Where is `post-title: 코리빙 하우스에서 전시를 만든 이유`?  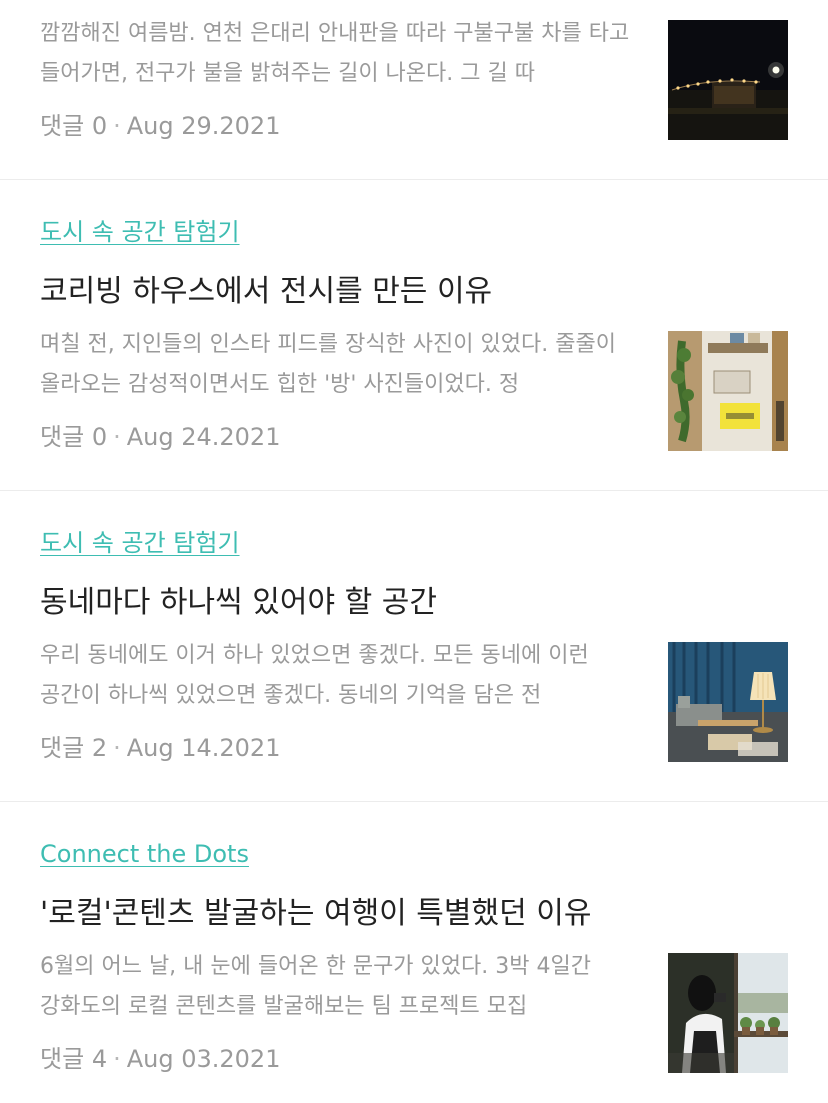 post-title: 코리빙 하우스에서 전시를 만든 이유 is located at coordinates (340, 292).